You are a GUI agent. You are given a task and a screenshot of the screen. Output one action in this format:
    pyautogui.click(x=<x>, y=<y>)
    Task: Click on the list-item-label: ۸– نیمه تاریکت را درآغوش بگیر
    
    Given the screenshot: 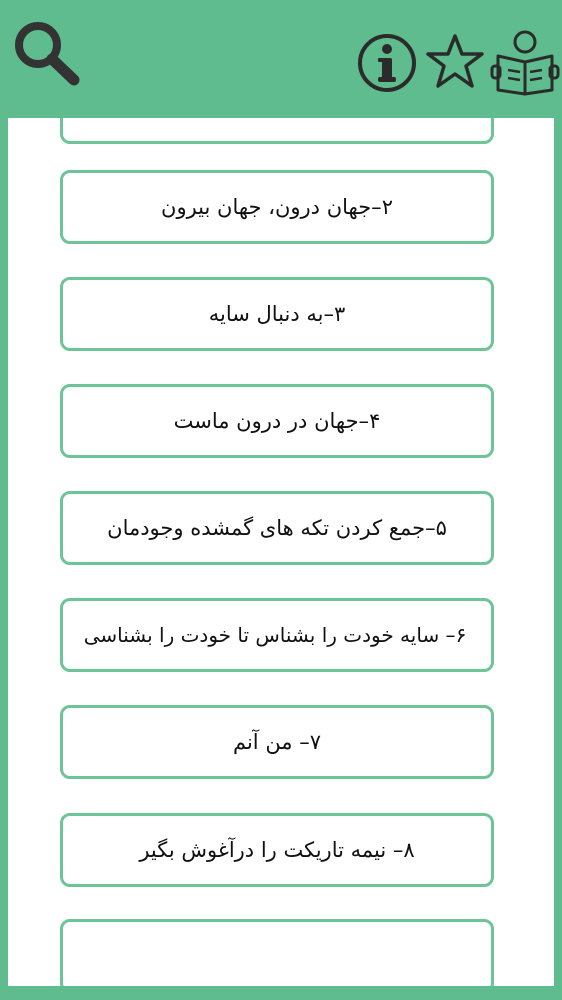 What is the action you would take?
    pyautogui.click(x=277, y=850)
    